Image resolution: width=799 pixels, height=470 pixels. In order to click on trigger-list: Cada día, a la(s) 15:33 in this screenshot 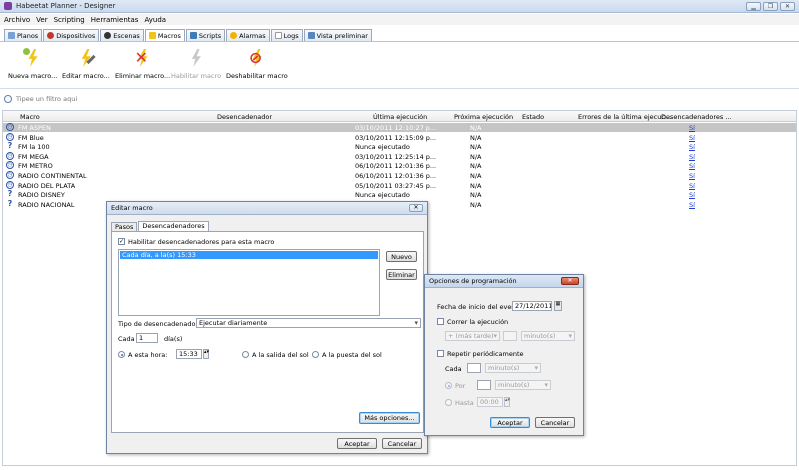, I will do `click(249, 282)`.